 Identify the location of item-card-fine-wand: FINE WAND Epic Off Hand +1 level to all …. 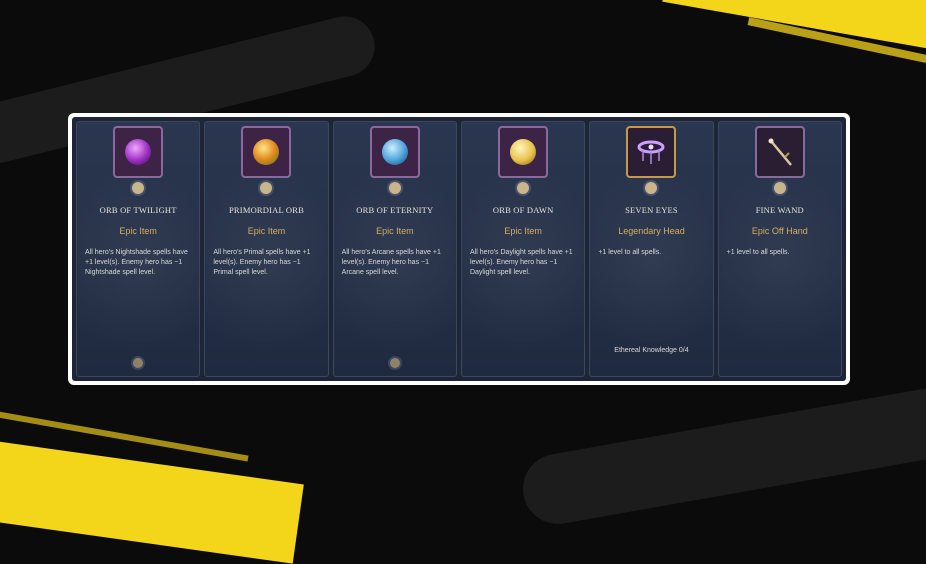
(779, 249).